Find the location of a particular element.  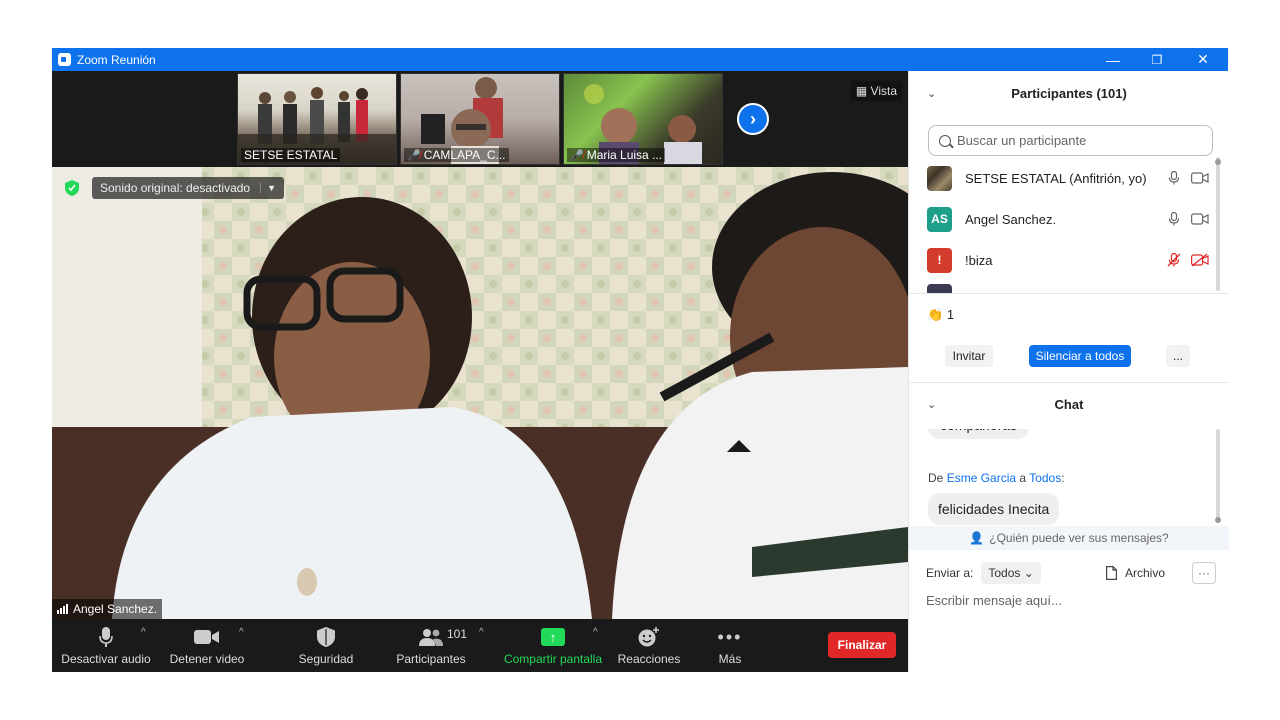

zoom-app-icon is located at coordinates (64, 59).